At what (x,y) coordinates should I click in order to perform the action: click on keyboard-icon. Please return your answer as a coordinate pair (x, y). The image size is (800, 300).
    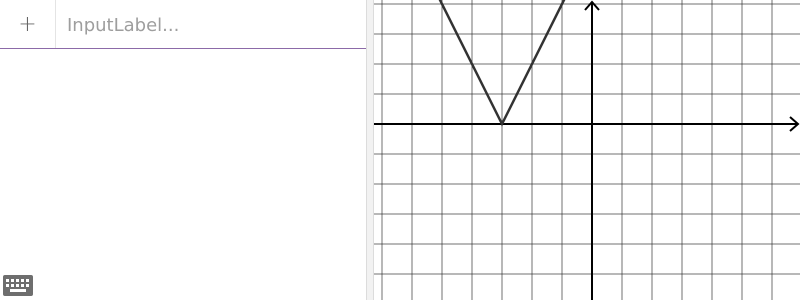
    Looking at the image, I should click on (18, 285).